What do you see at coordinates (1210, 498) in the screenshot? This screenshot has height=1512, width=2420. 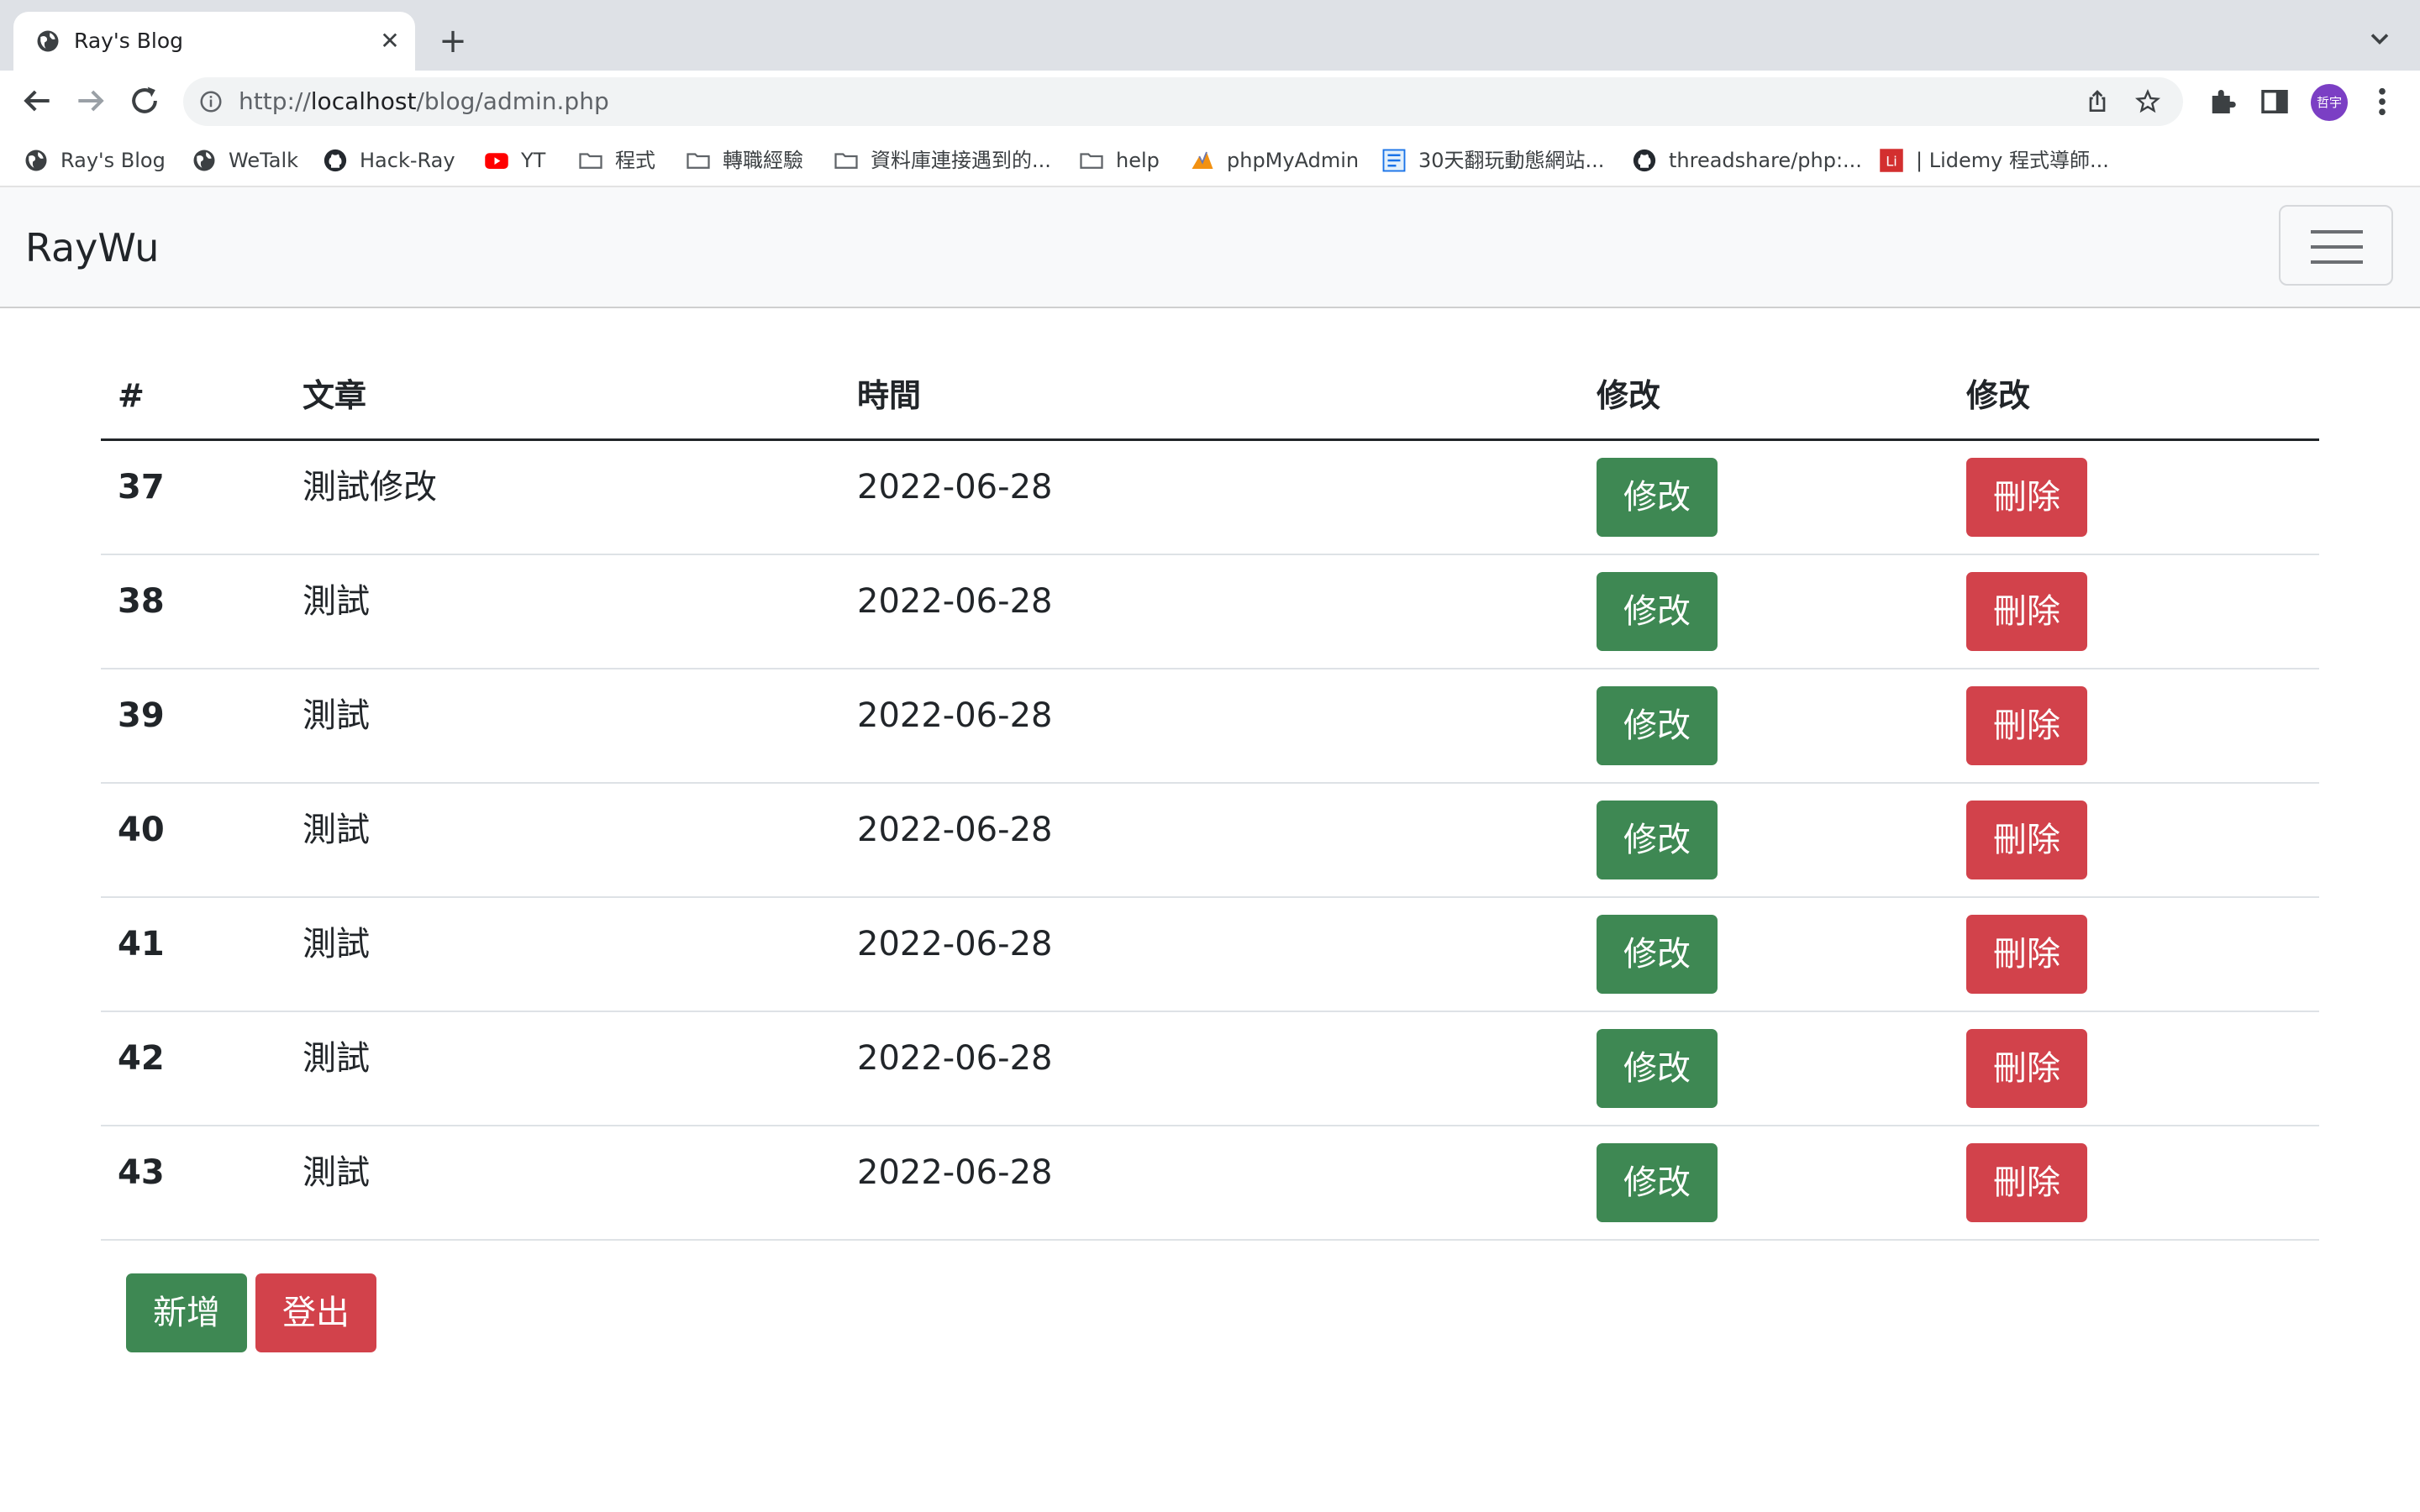 I see `table-row: 37 測試修改 2022-06-28 修改 刪除` at bounding box center [1210, 498].